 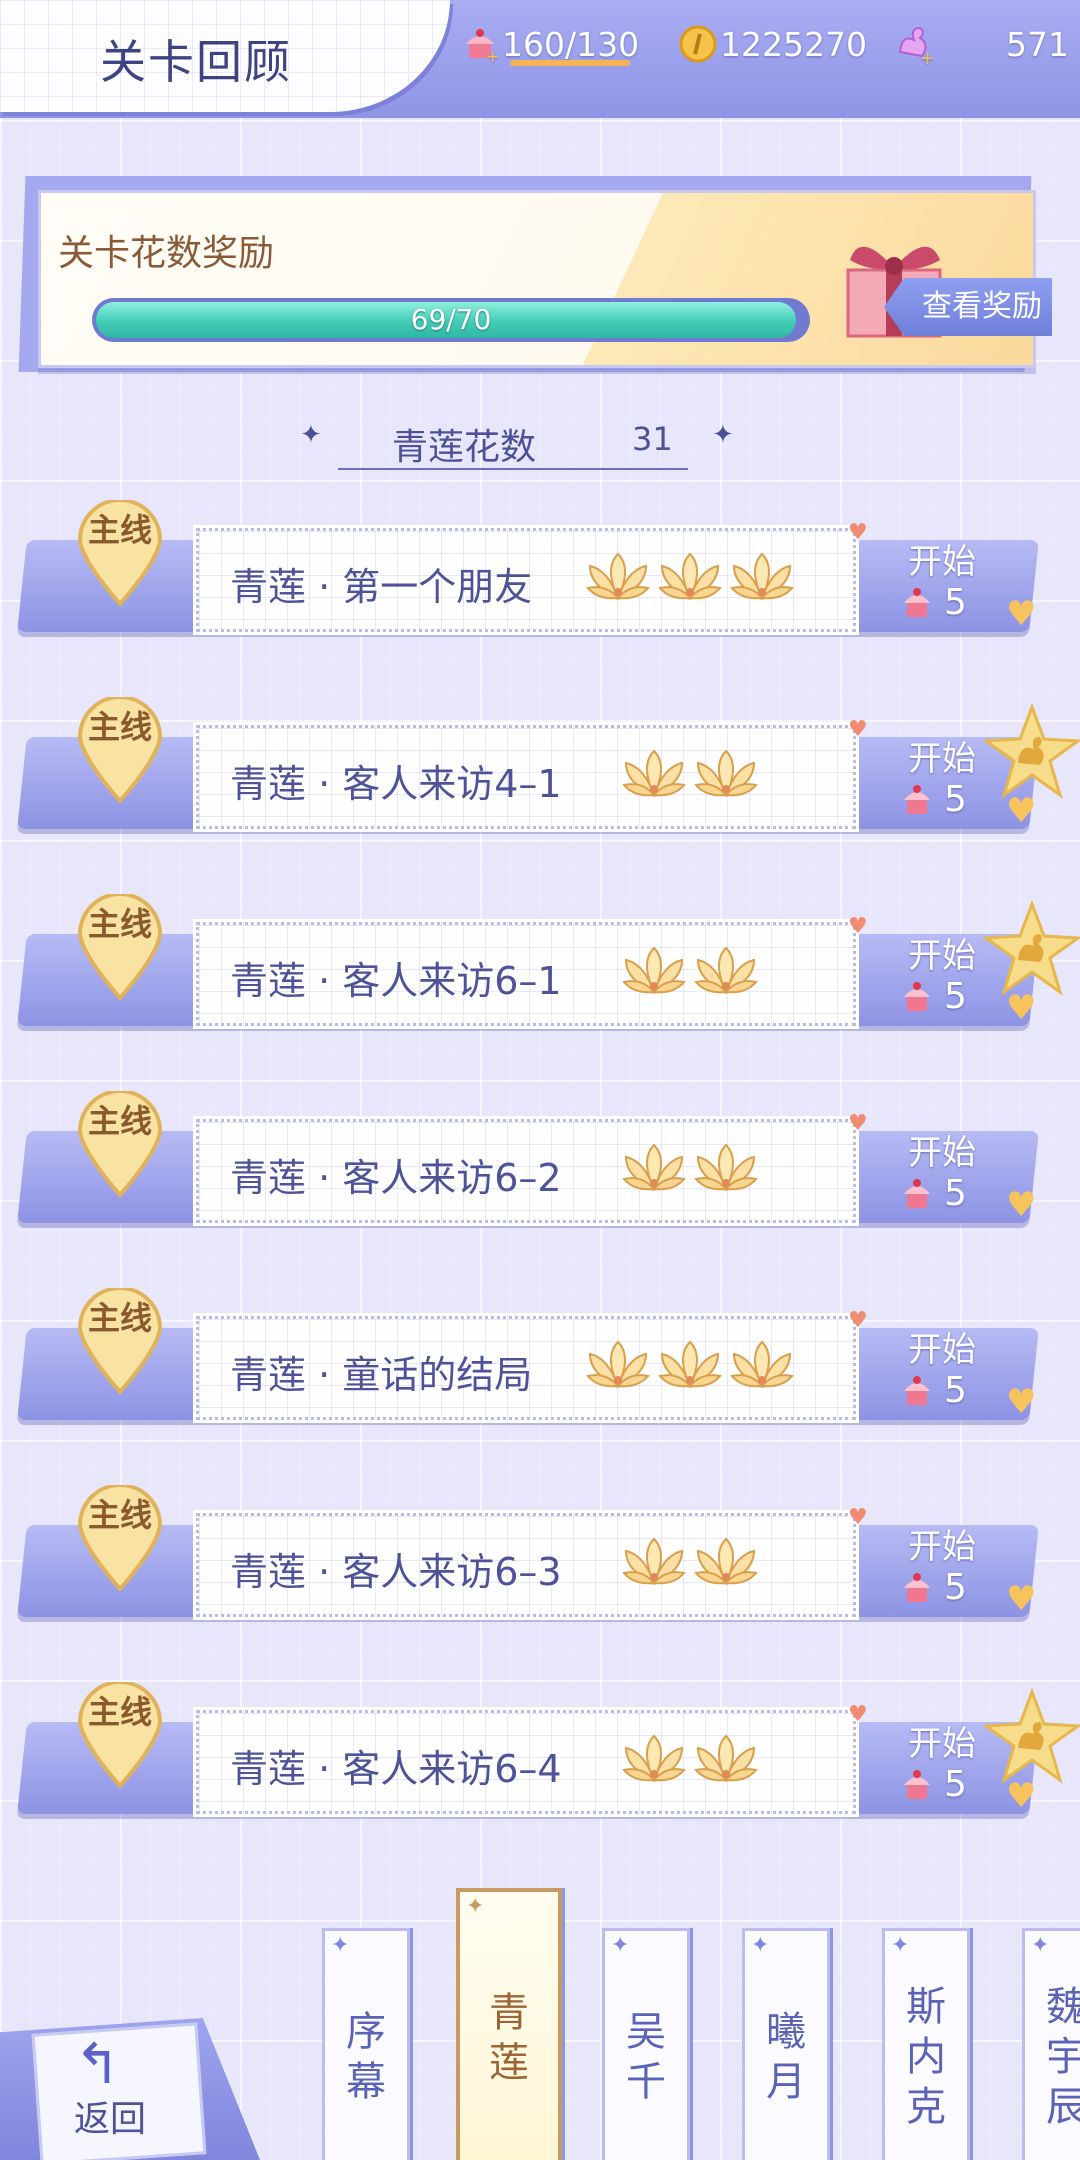 I want to click on tab-label: 吴千, so click(x=646, y=2057).